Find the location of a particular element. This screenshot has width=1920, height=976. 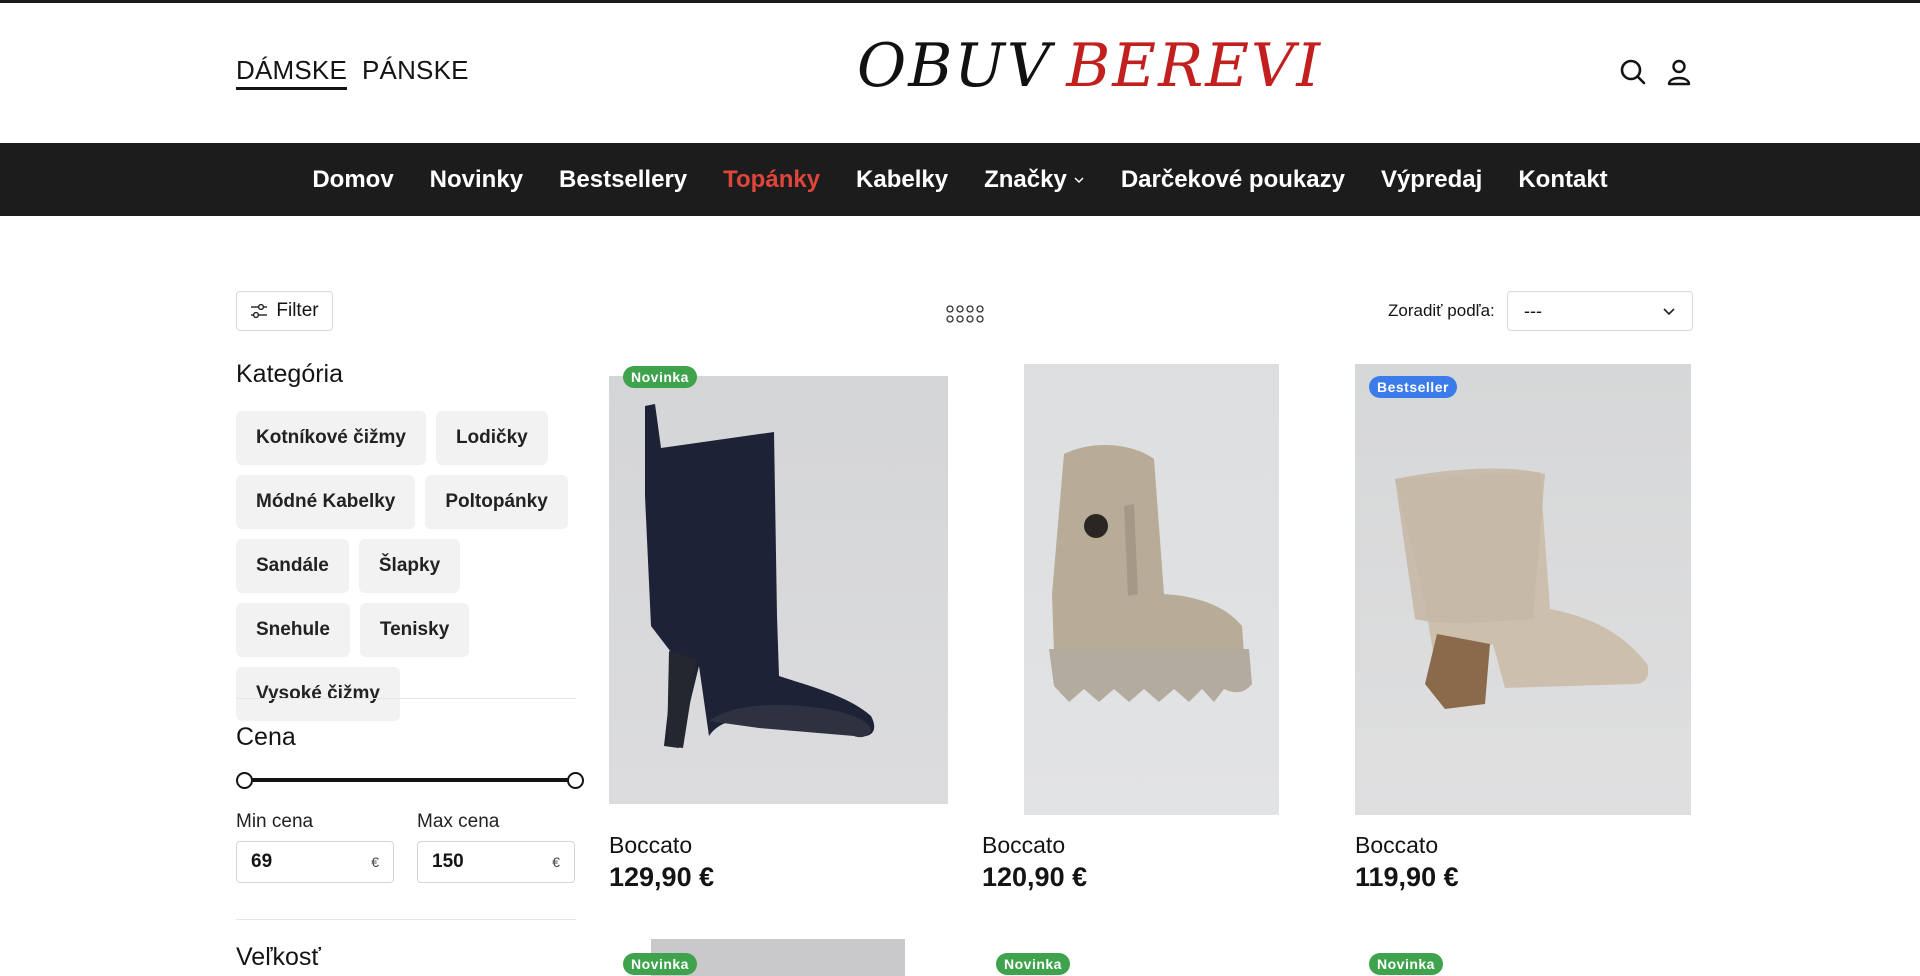

product-price: 129,90 € is located at coordinates (662, 877).